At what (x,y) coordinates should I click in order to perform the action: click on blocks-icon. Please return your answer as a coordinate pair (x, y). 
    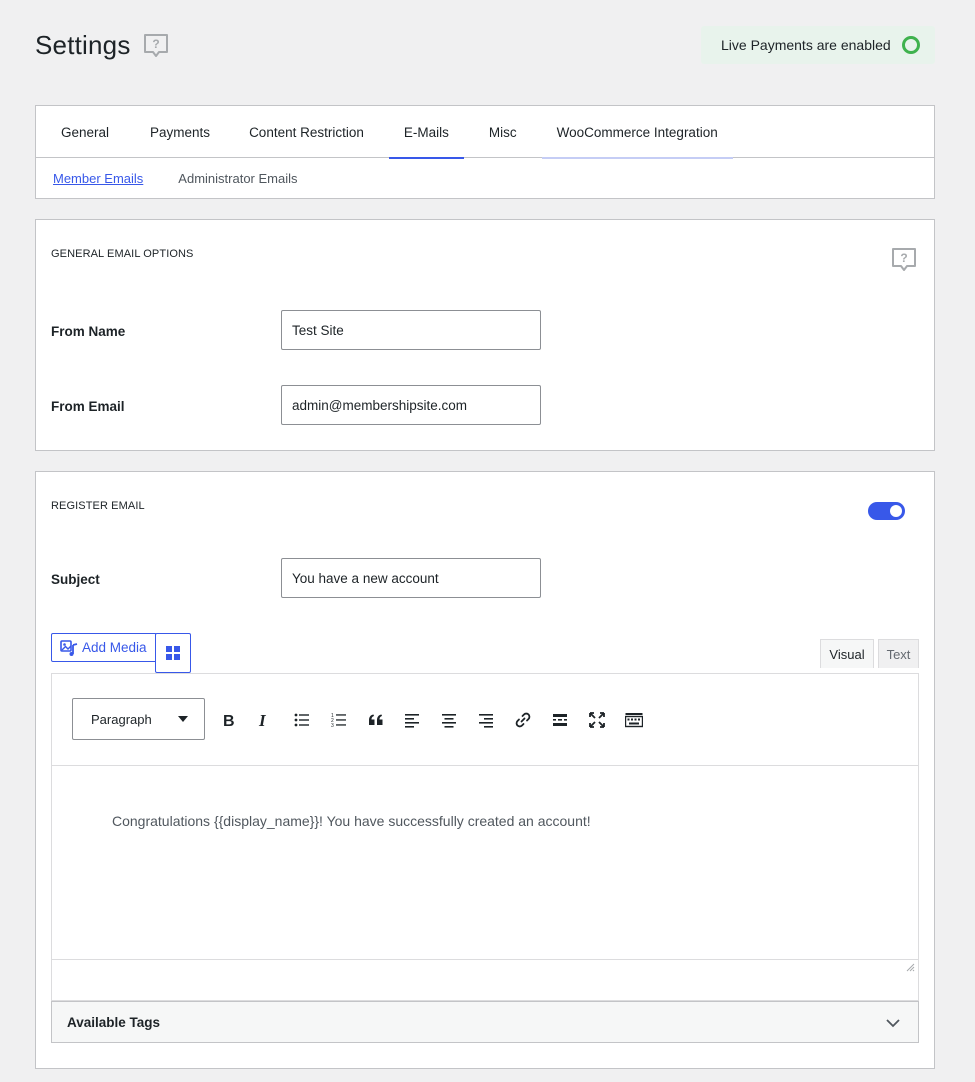
    Looking at the image, I should click on (173, 653).